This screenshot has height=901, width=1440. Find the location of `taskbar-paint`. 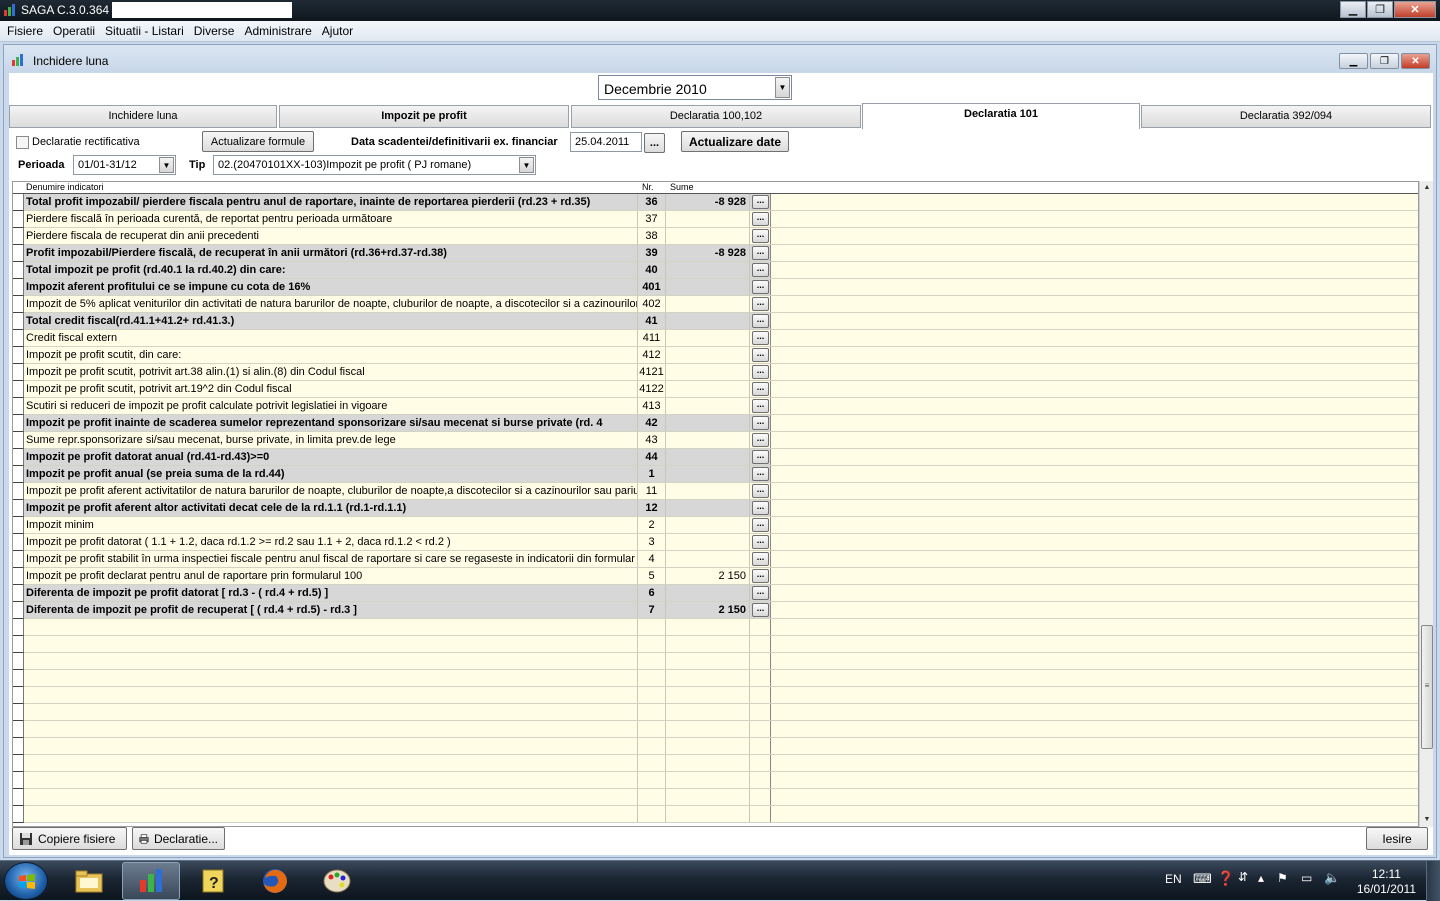

taskbar-paint is located at coordinates (337, 881).